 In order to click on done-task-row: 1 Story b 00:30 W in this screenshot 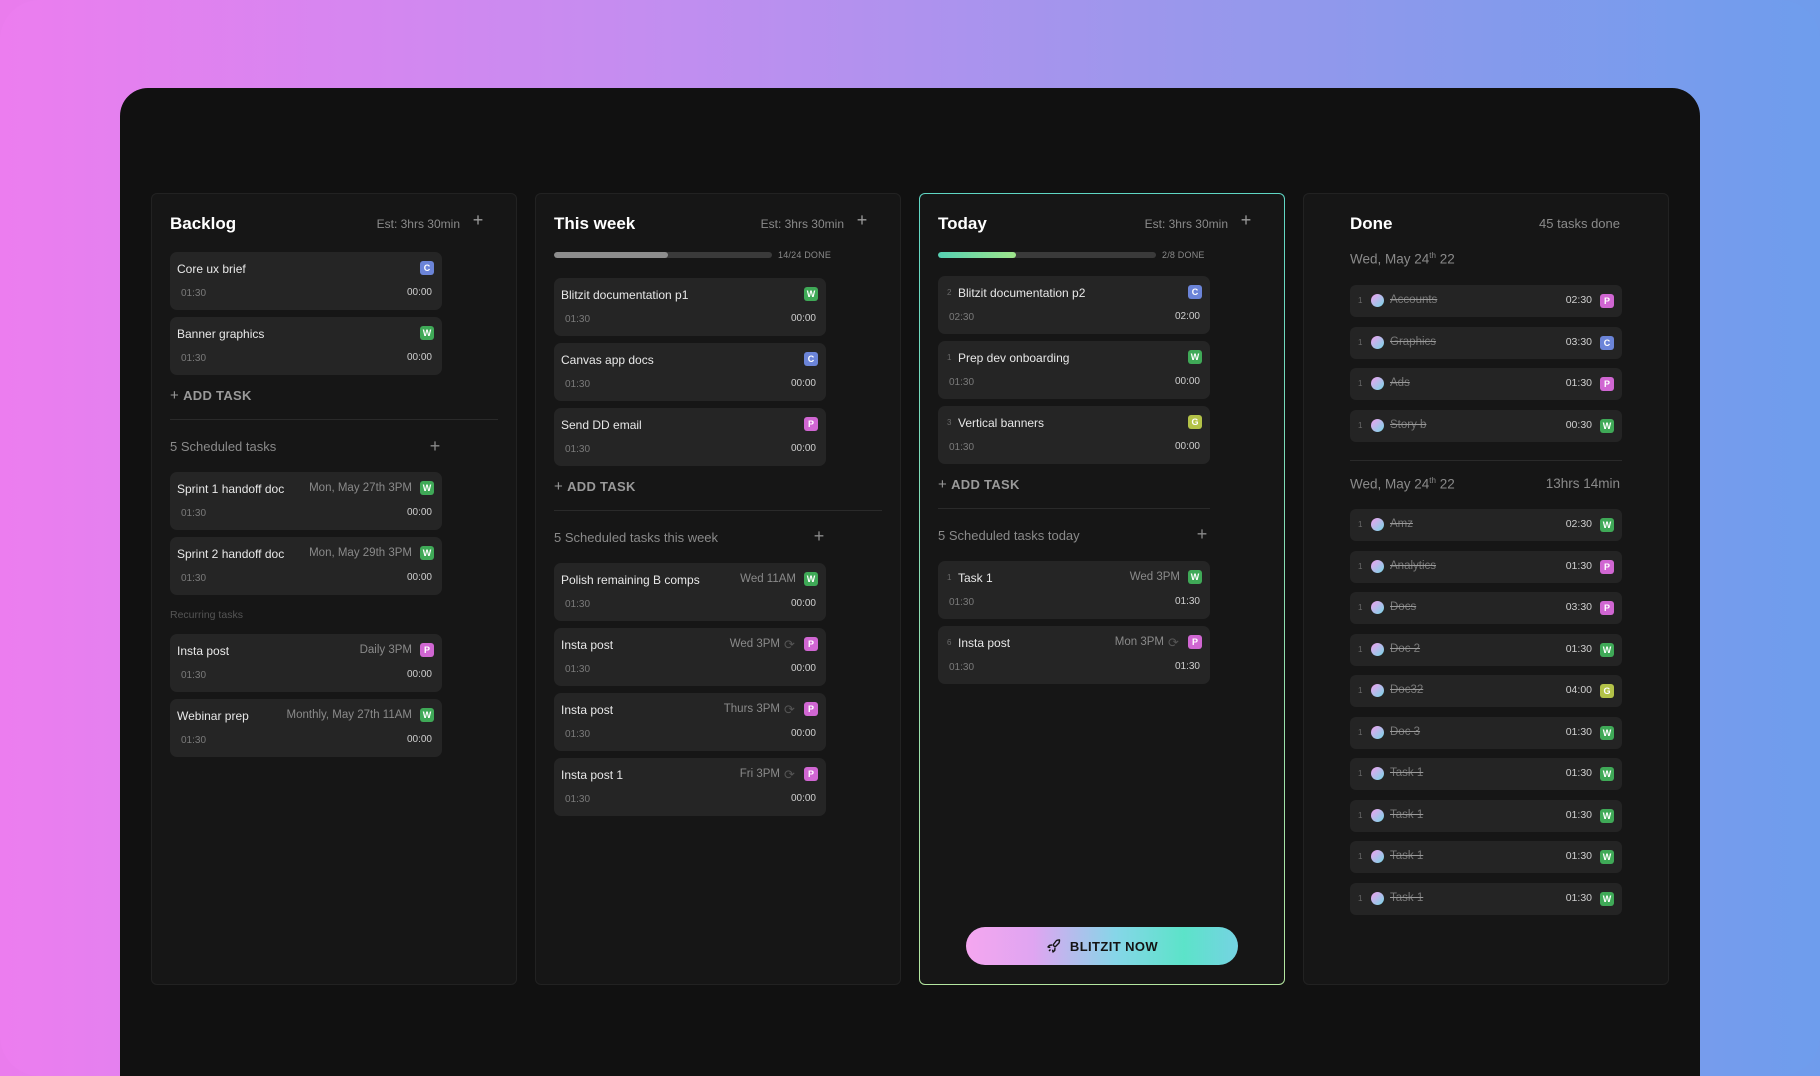, I will do `click(1486, 425)`.